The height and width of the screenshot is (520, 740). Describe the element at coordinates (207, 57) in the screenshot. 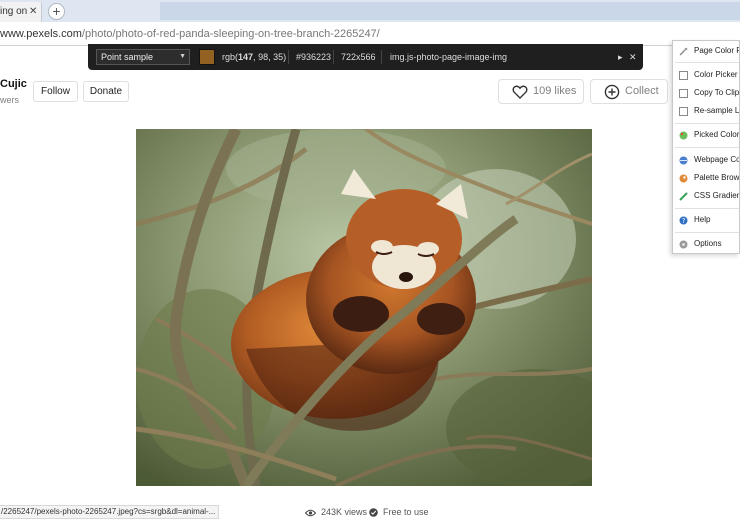

I see `color-swatch` at that location.